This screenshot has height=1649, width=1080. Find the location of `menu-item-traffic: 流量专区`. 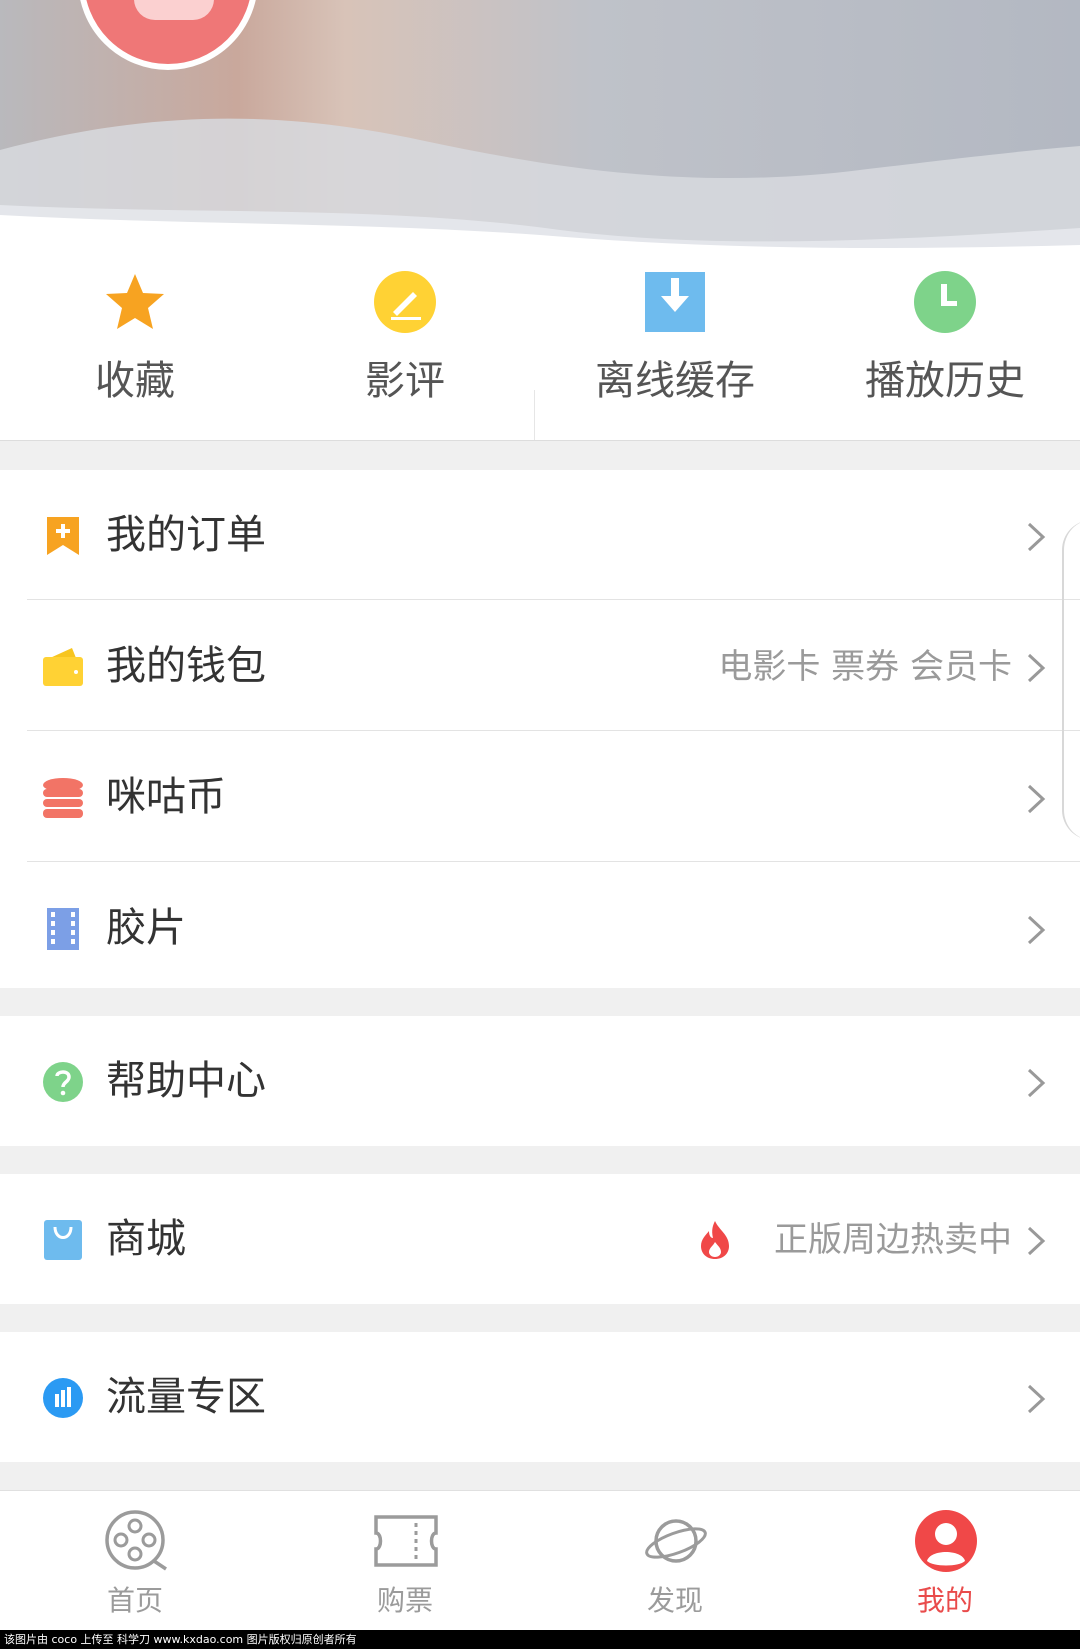

menu-item-traffic: 流量专区 is located at coordinates (540, 1397).